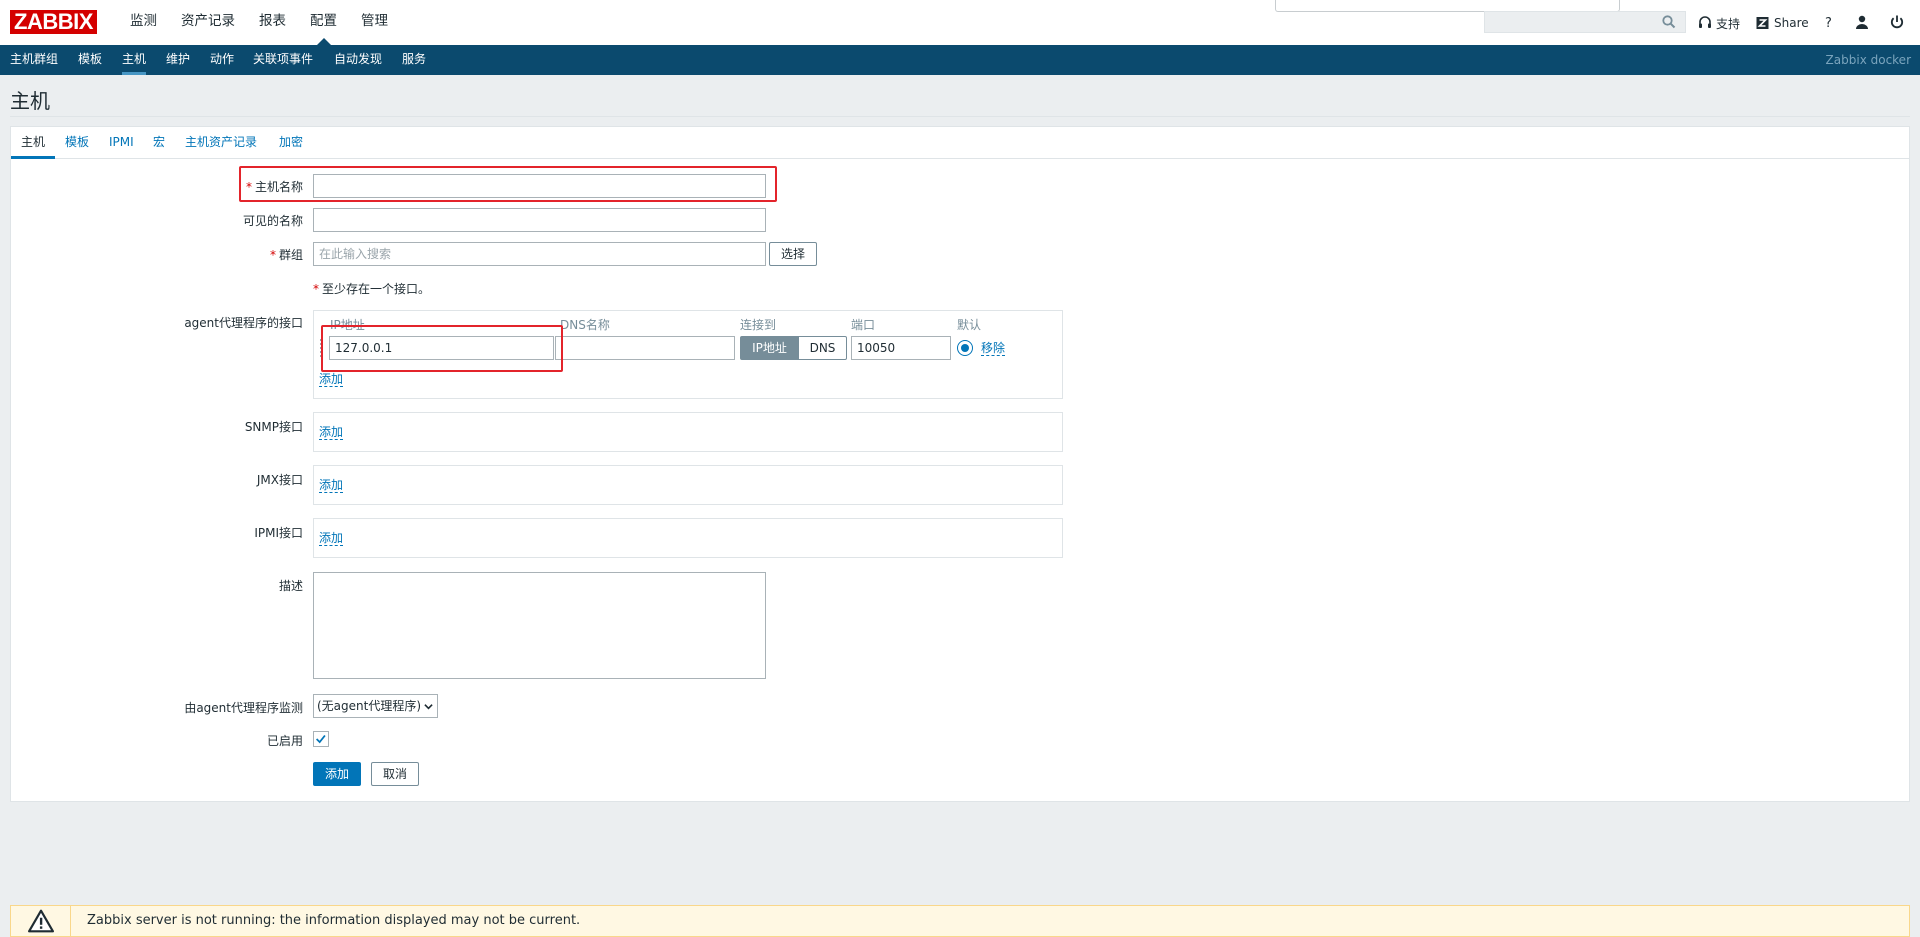 The height and width of the screenshot is (937, 1920). What do you see at coordinates (374, 22) in the screenshot?
I see `main-menu-item-administration: 管理` at bounding box center [374, 22].